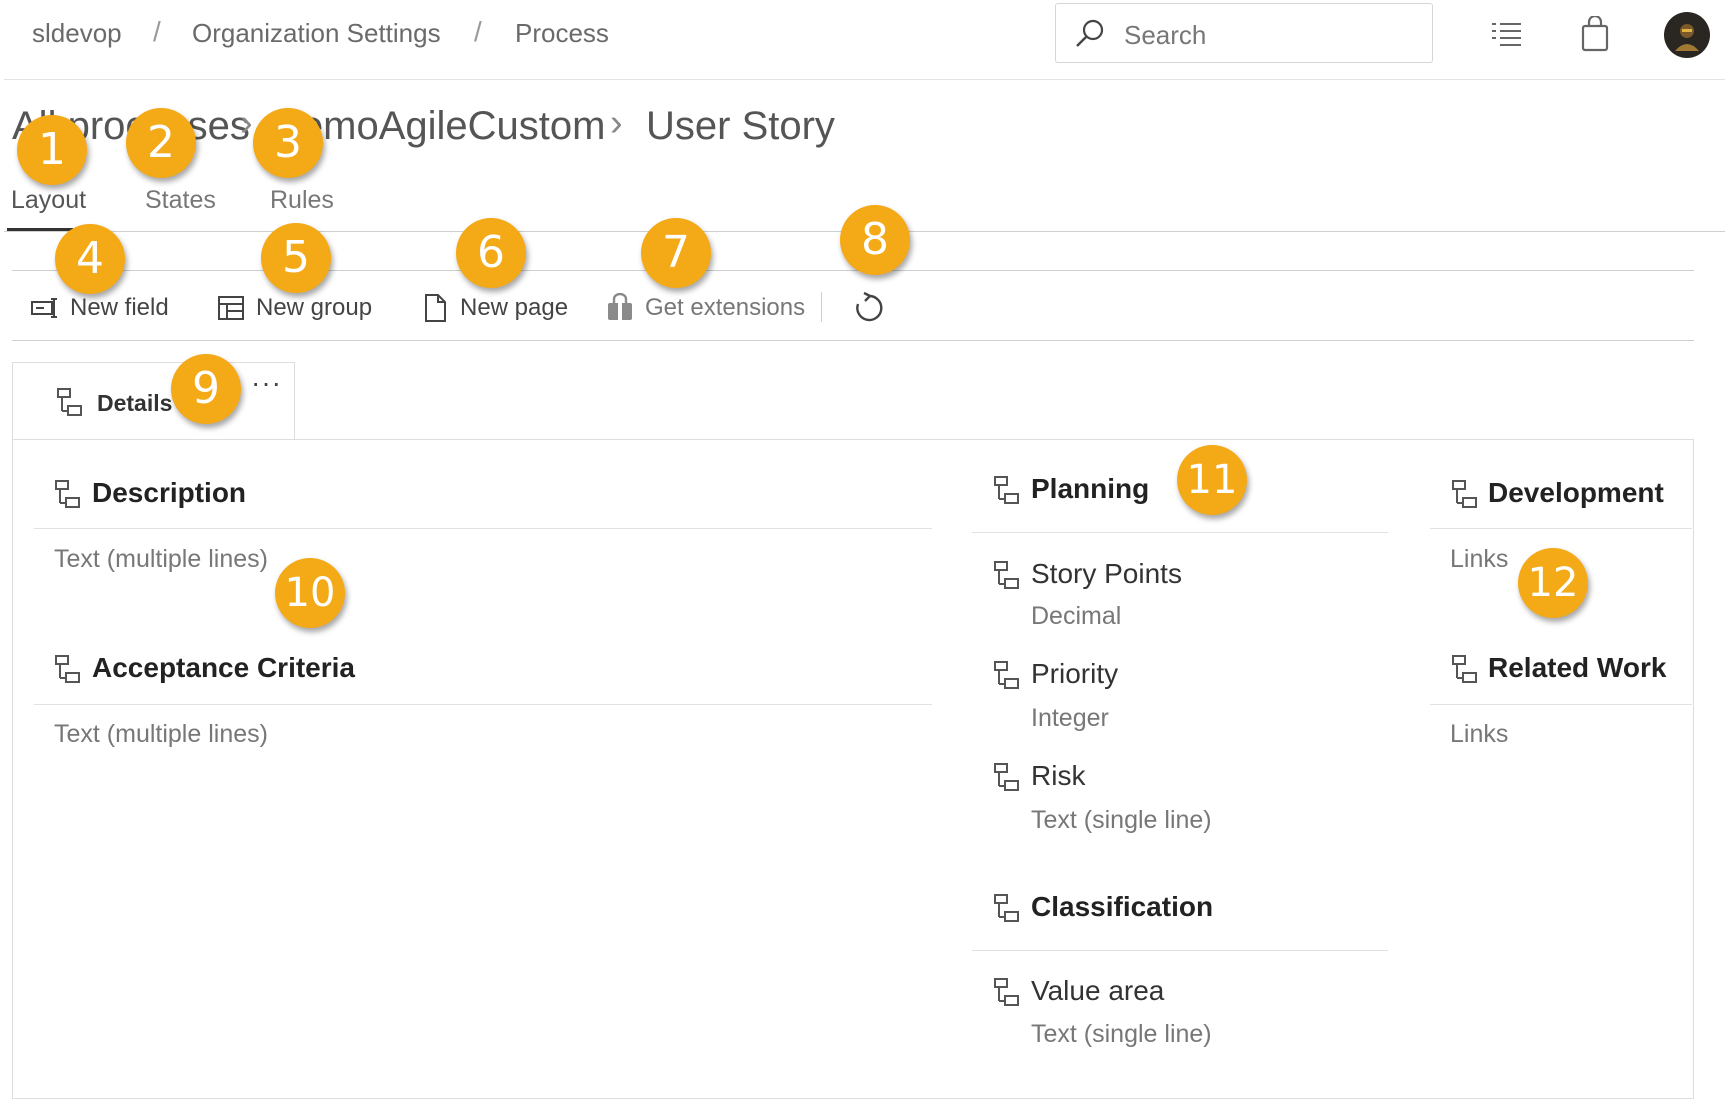 Image resolution: width=1725 pixels, height=1099 pixels. What do you see at coordinates (620, 306) in the screenshot?
I see `extensions-bag-icon` at bounding box center [620, 306].